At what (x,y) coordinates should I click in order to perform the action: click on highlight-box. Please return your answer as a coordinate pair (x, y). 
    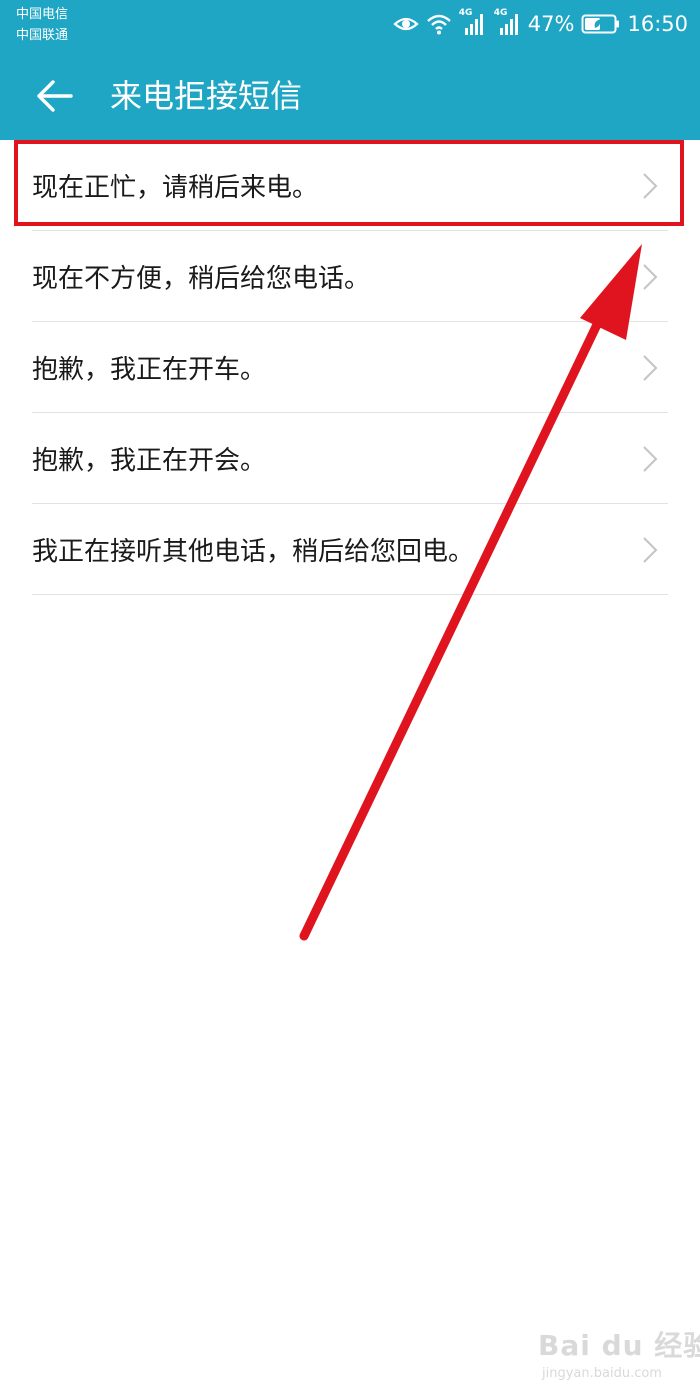
    Looking at the image, I should click on (349, 183).